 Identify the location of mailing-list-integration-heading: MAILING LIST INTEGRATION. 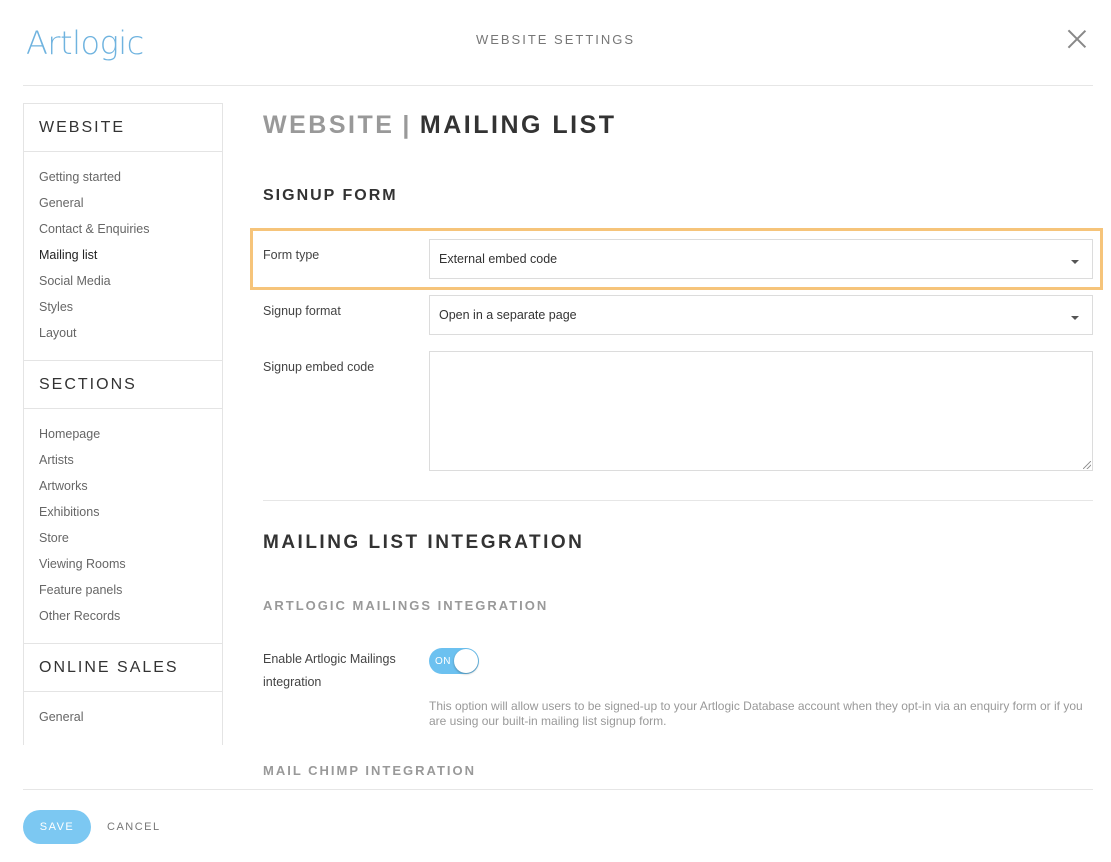
(424, 542).